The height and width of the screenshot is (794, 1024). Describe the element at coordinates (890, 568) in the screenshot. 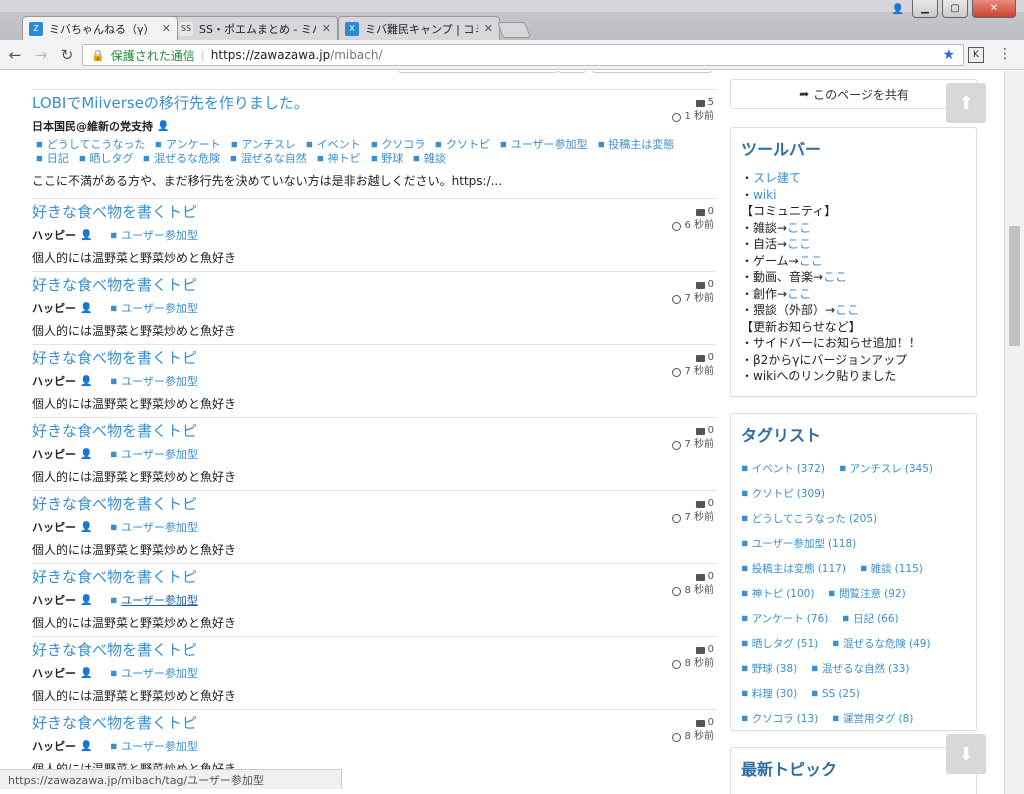

I see `taglist-item: ◆ 雑談 (115)` at that location.